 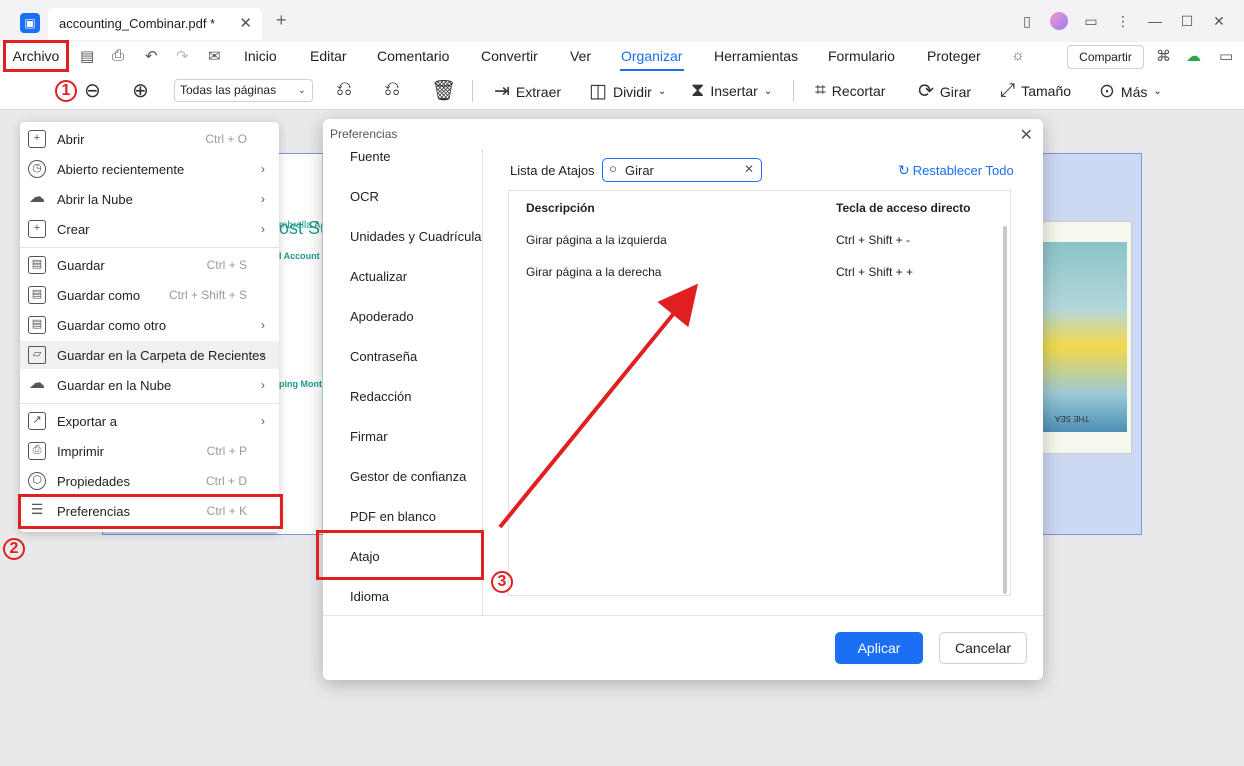 What do you see at coordinates (879, 648) in the screenshot?
I see `apply-button: Aplicar` at bounding box center [879, 648].